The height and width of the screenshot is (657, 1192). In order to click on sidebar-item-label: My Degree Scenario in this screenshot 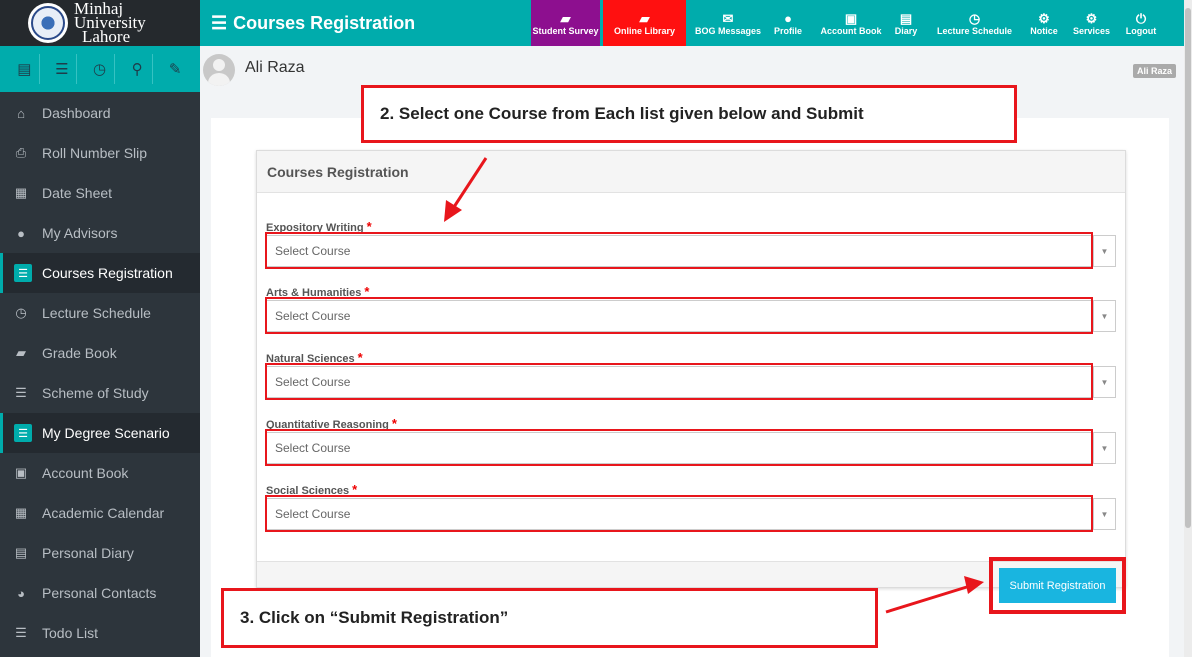, I will do `click(106, 433)`.